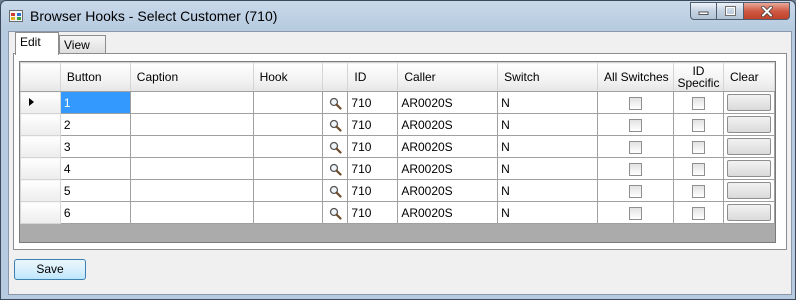 The height and width of the screenshot is (300, 796). I want to click on table-row: 4 710 AR0020S N, so click(397, 168).